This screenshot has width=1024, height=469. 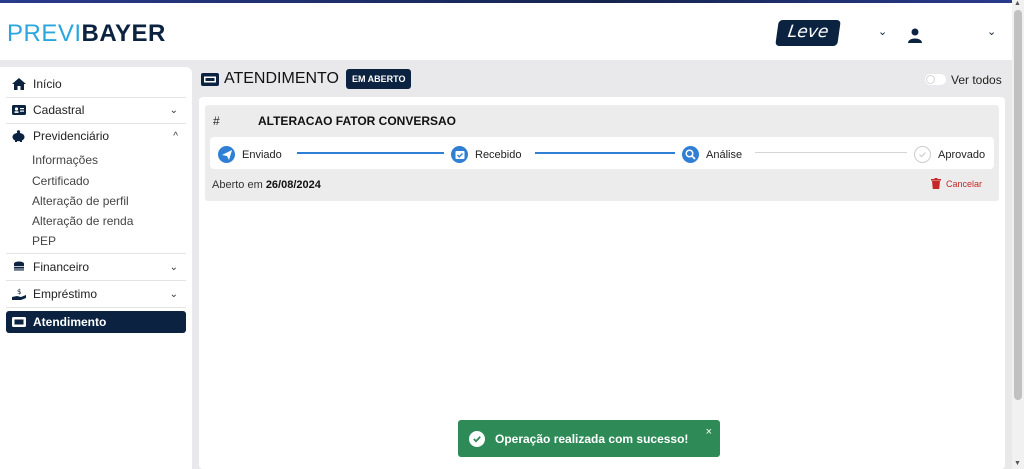 I want to click on step-label: Análise, so click(x=724, y=154).